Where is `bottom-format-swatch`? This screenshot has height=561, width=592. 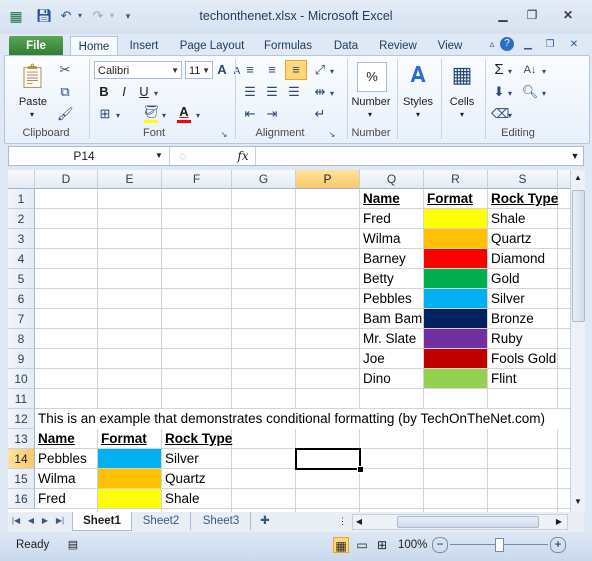 bottom-format-swatch is located at coordinates (129, 478).